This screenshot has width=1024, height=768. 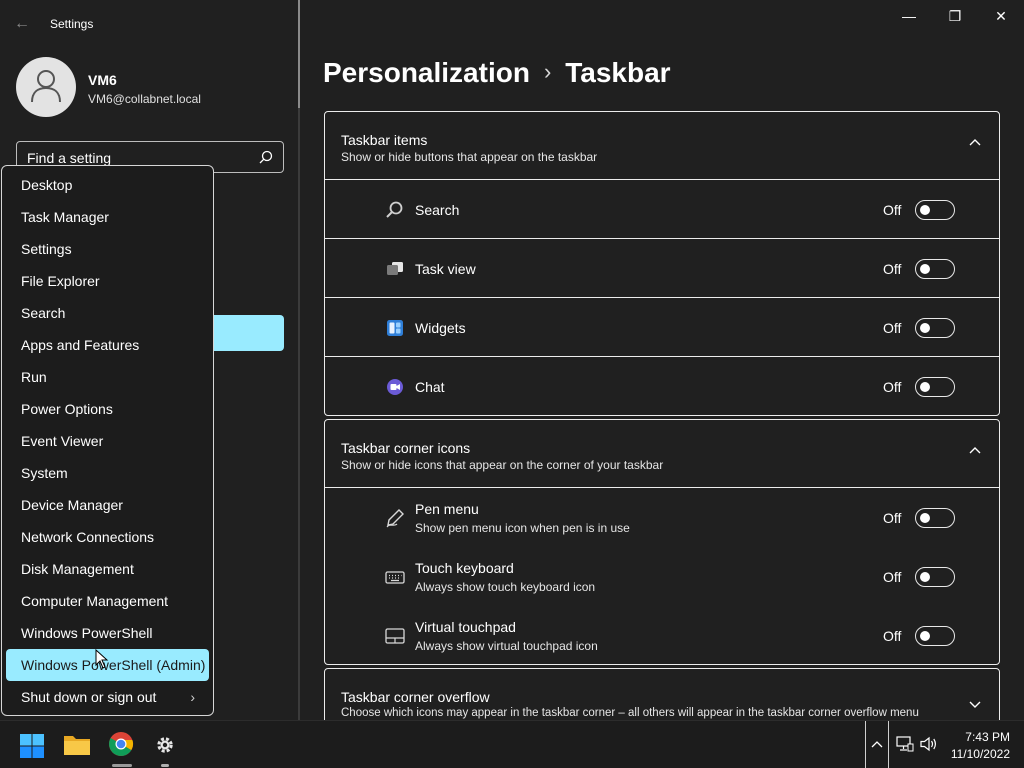 What do you see at coordinates (512, 744) in the screenshot?
I see `taskbar: 7:43 PM 11/10/2022` at bounding box center [512, 744].